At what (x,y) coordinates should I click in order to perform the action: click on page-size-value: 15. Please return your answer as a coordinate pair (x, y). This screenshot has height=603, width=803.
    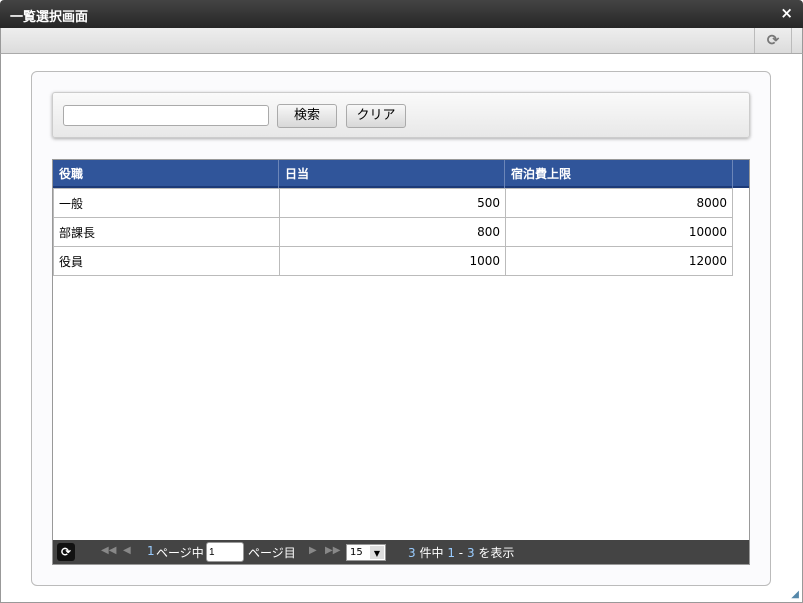
    Looking at the image, I should click on (356, 552).